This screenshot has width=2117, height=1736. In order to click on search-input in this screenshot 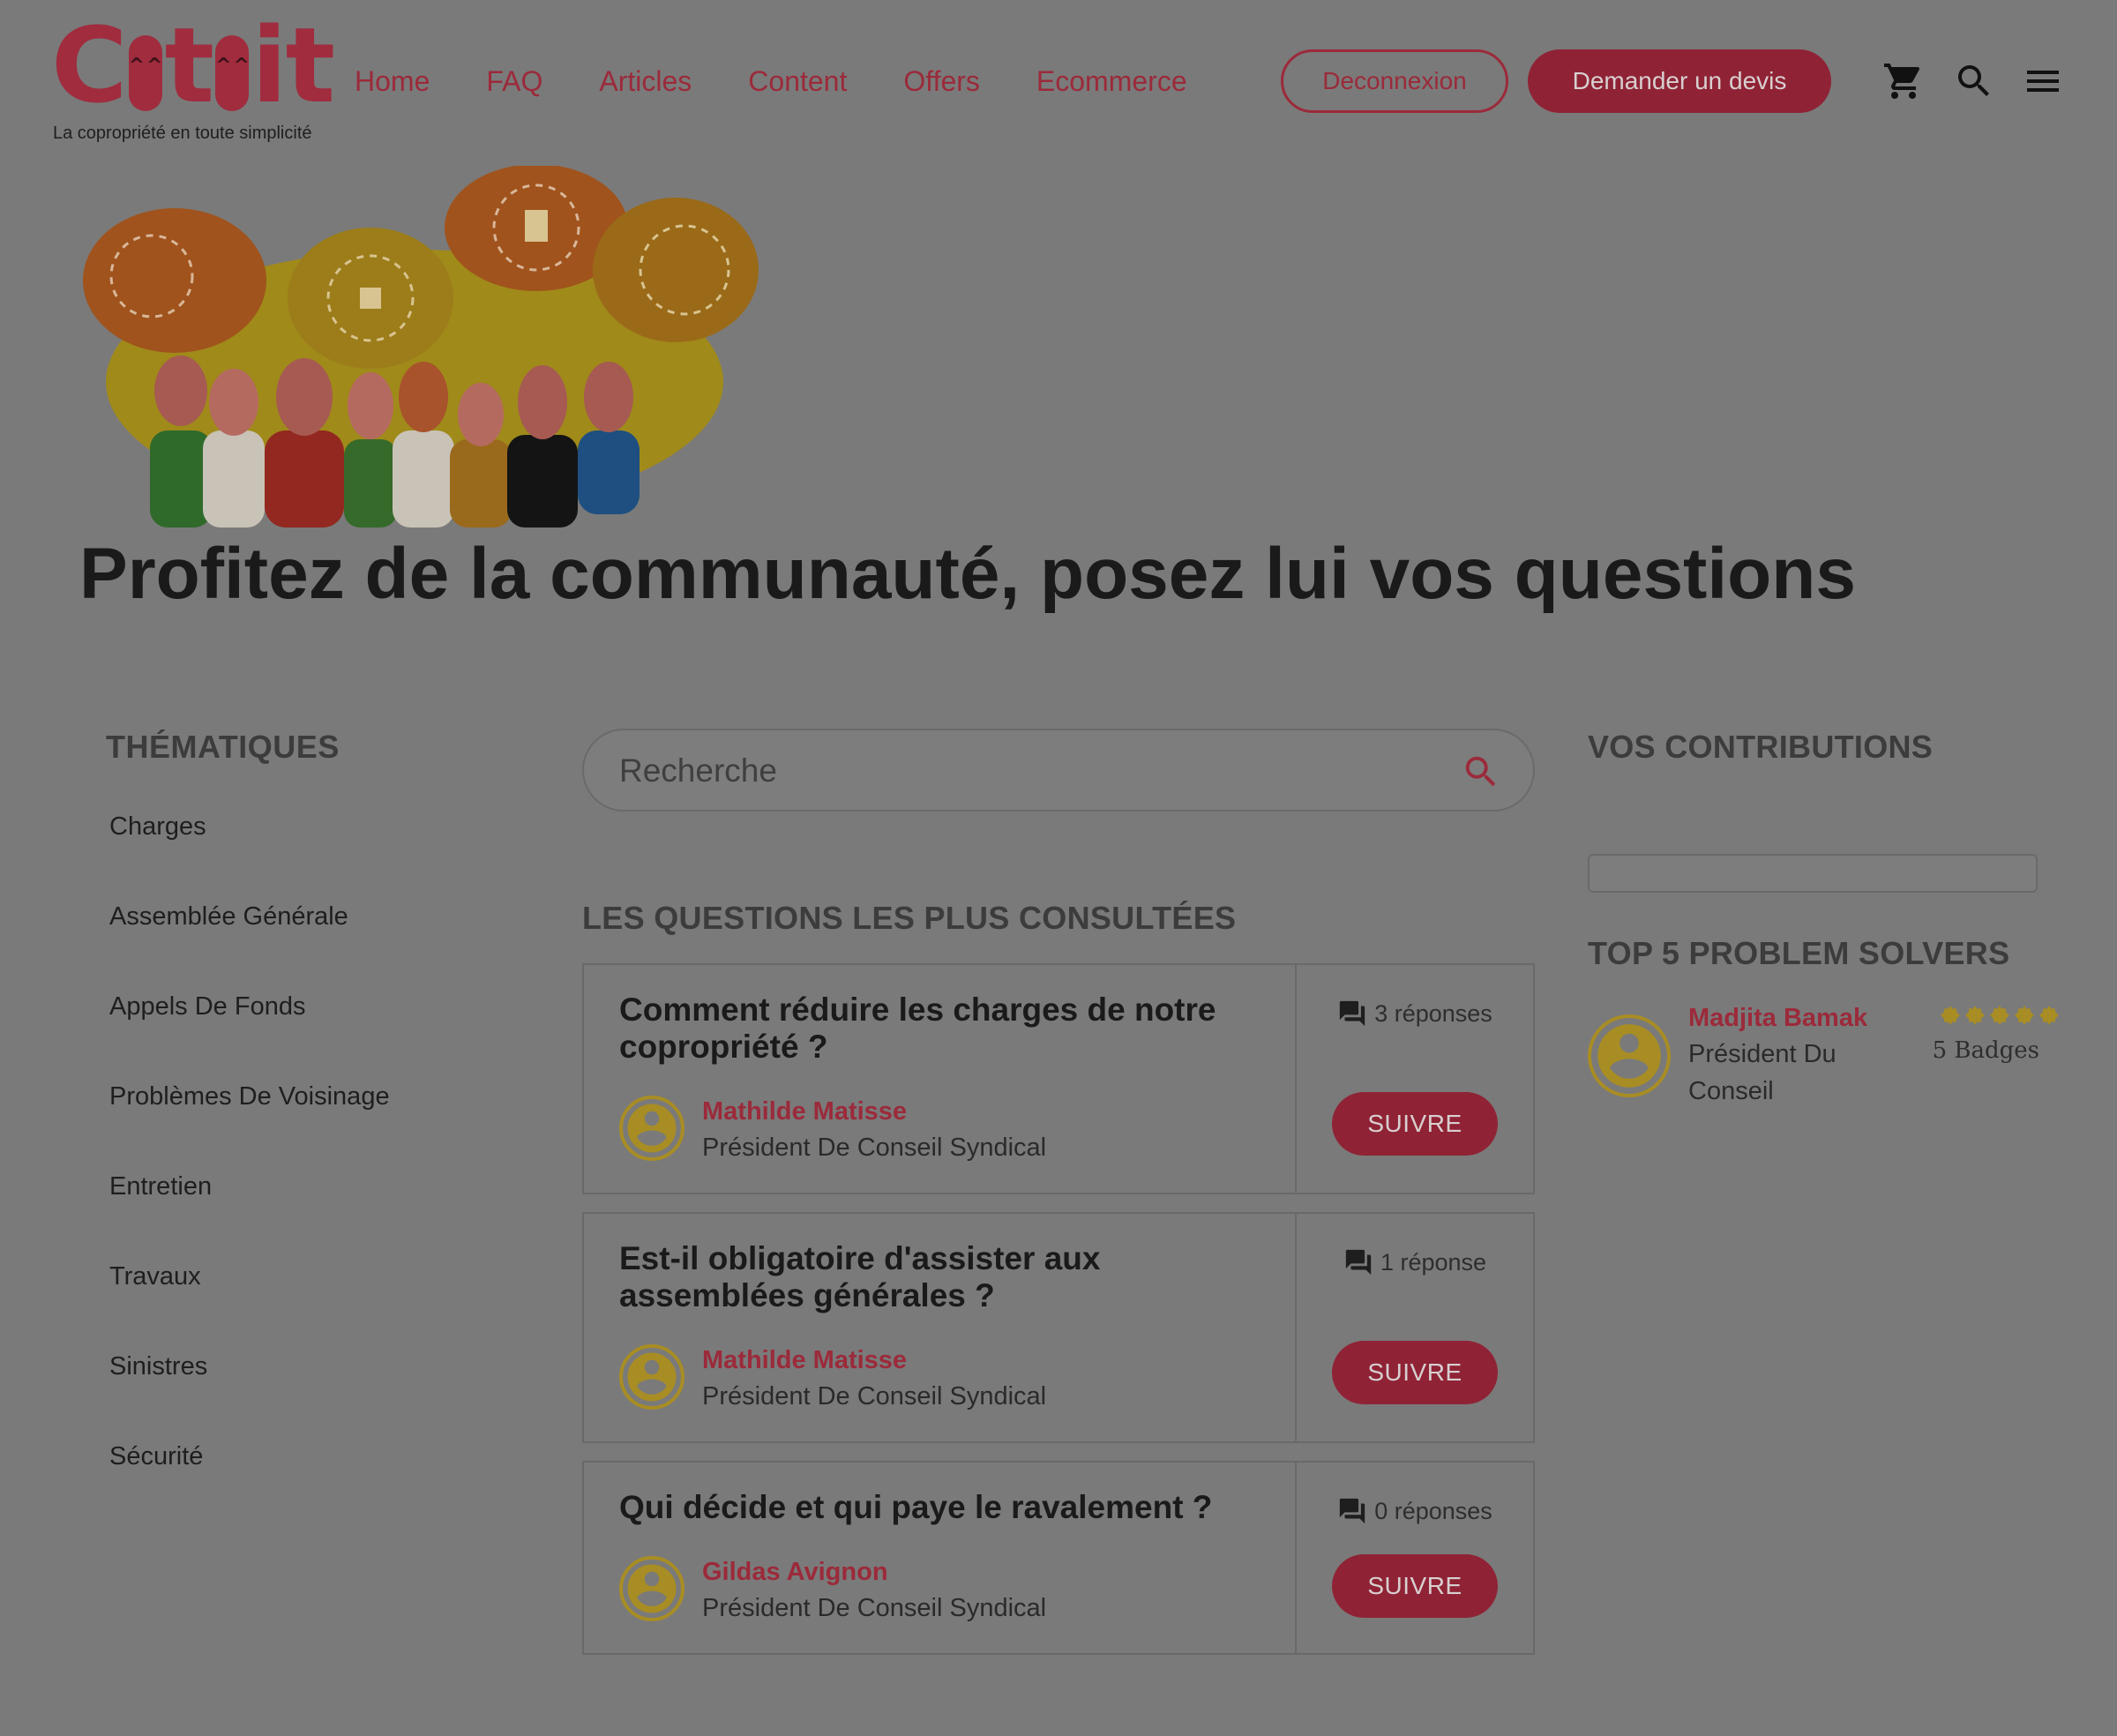, I will do `click(1016, 771)`.